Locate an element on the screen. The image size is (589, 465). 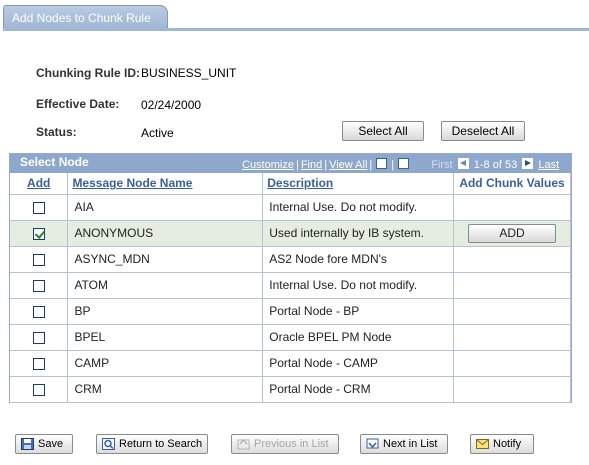
effective-date-label: Effective Date: is located at coordinates (78, 104).